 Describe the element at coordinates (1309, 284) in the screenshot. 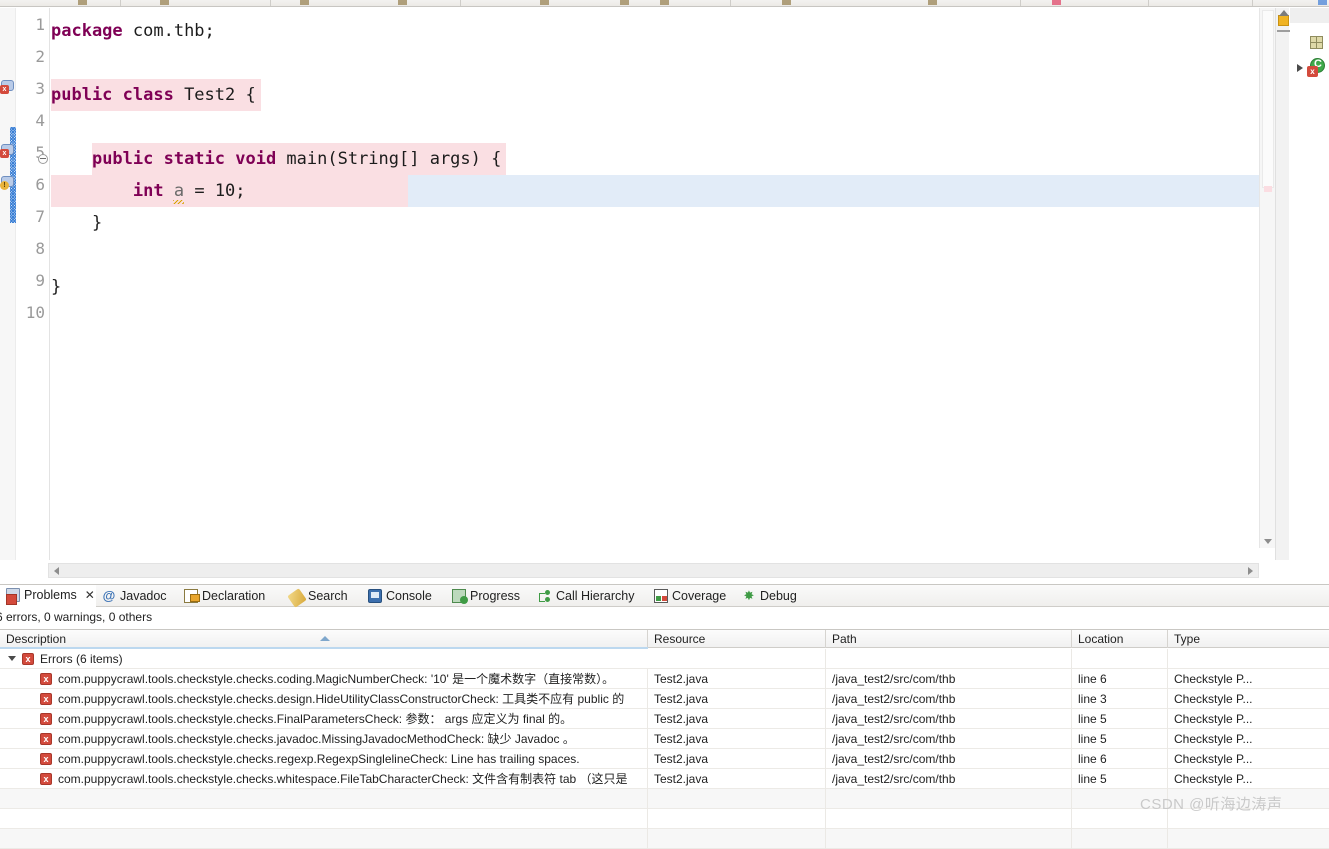

I see `outline-view: x` at that location.